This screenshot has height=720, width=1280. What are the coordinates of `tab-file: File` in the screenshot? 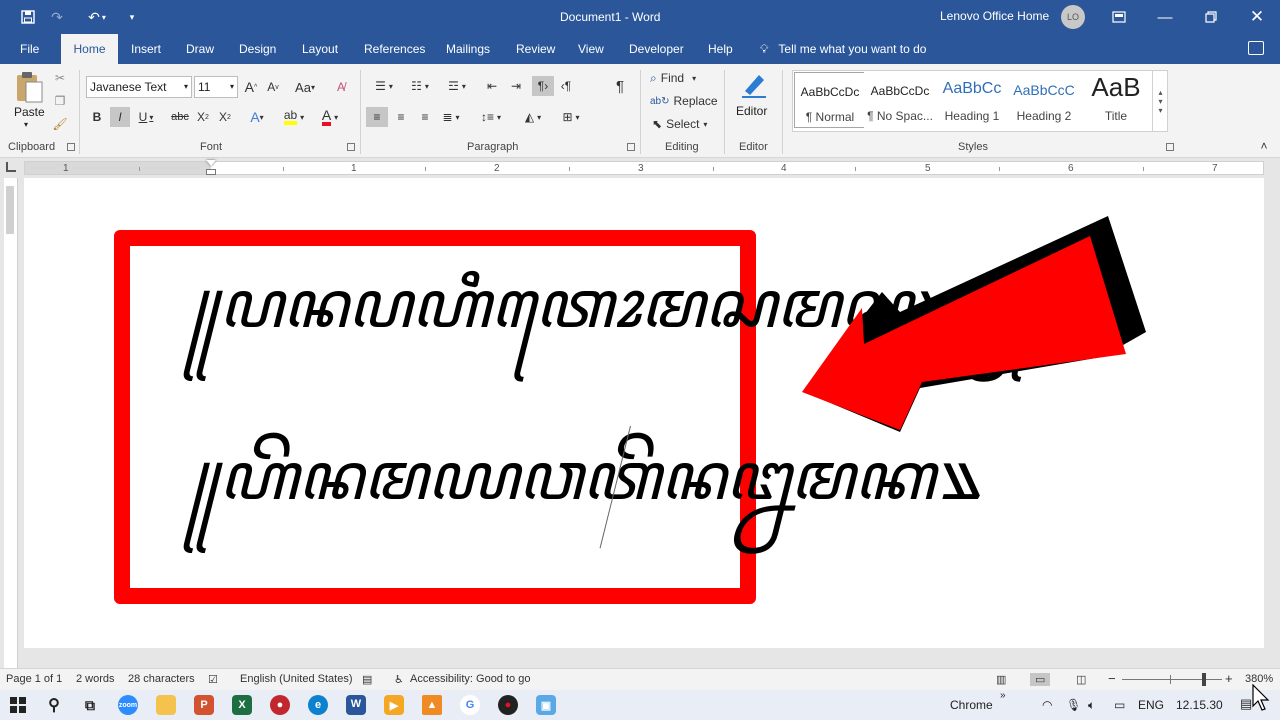 It's located at (29, 49).